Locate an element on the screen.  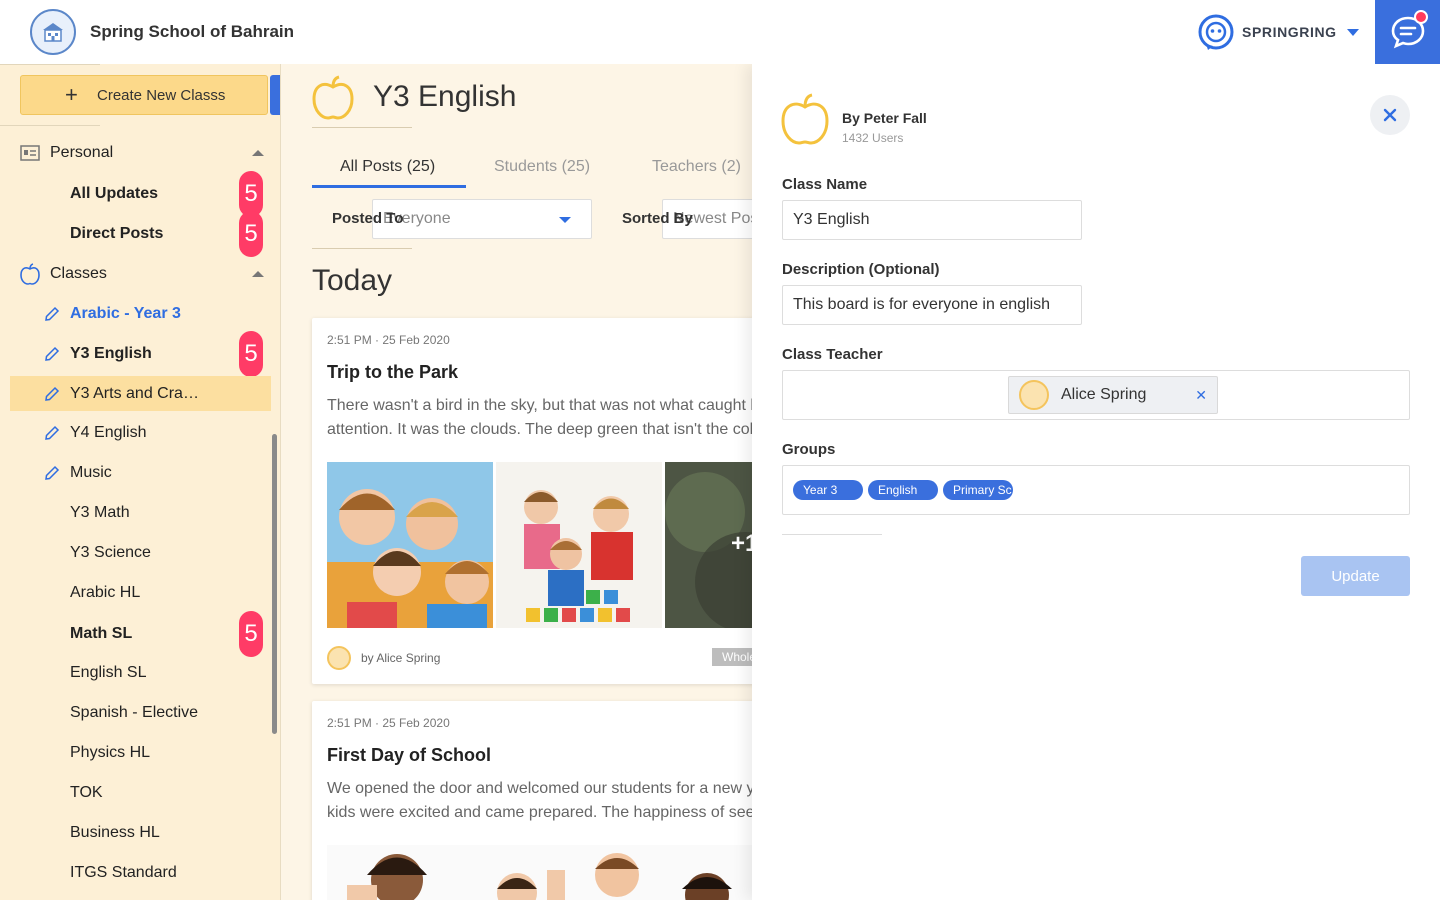
page-title: Y3 English is located at coordinates (445, 96).